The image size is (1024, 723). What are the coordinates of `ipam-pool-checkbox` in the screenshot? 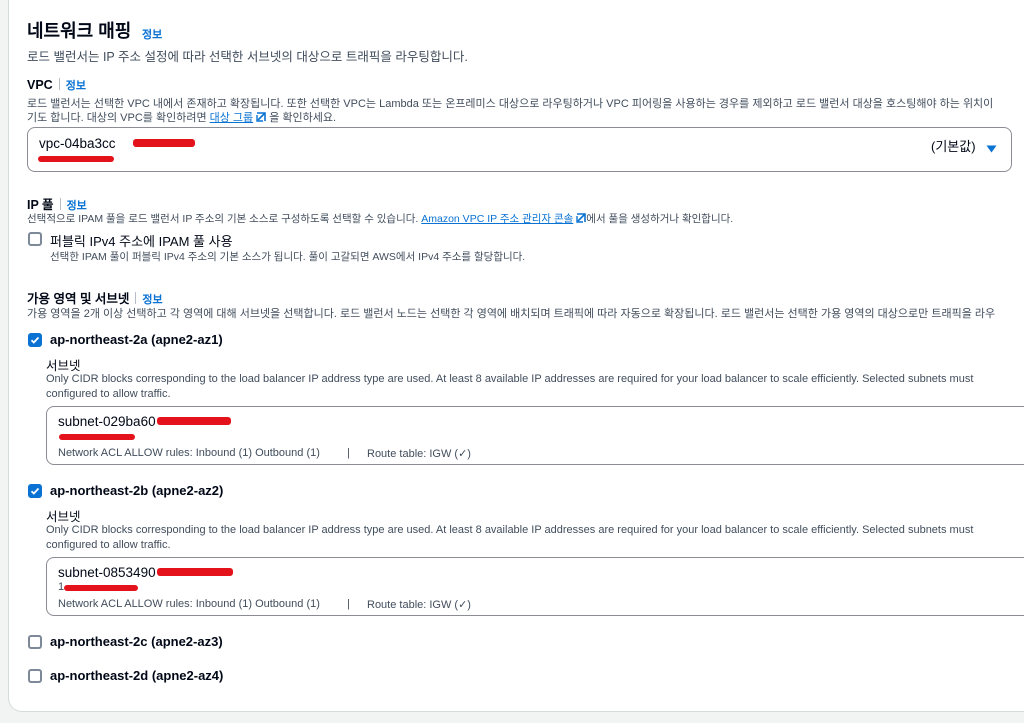 It's located at (35, 239).